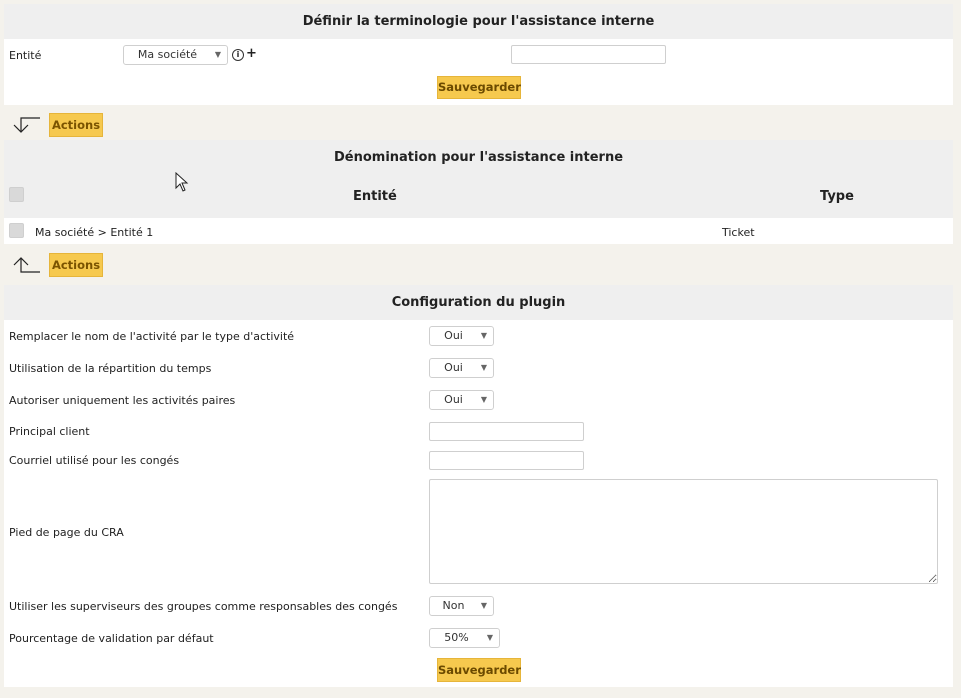 The image size is (961, 698). Describe the element at coordinates (453, 399) in the screenshot. I see `paired-activities-value: Oui` at that location.